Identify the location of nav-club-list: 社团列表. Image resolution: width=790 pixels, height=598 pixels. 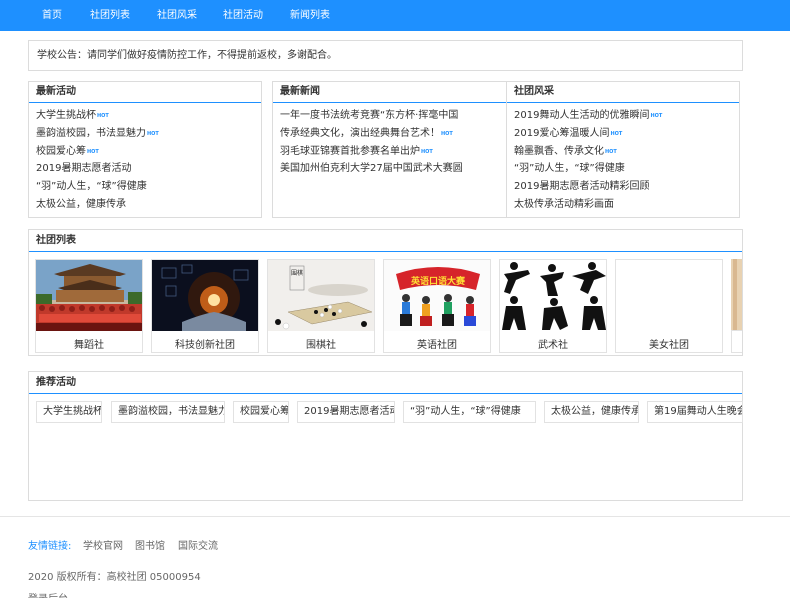
(110, 15).